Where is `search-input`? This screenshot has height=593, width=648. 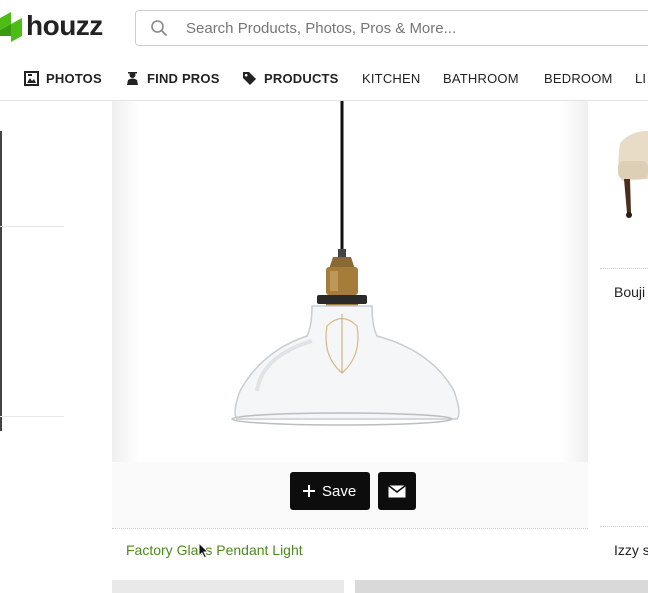 search-input is located at coordinates (406, 28).